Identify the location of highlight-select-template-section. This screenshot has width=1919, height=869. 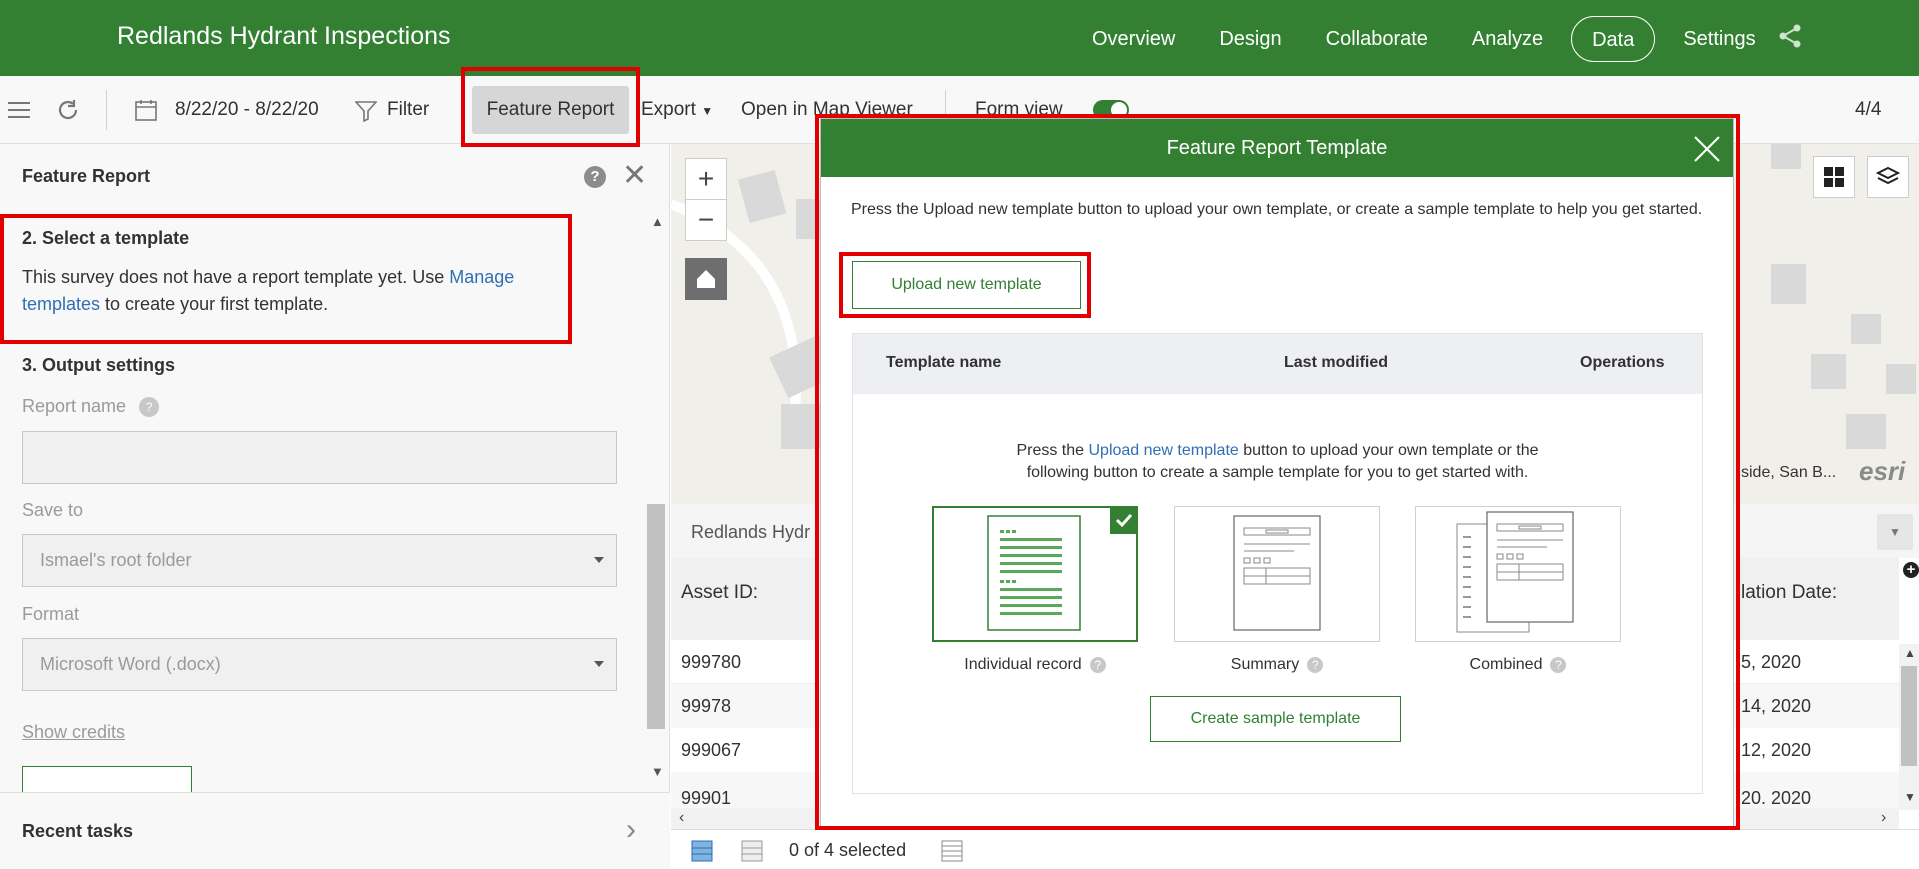
(286, 279).